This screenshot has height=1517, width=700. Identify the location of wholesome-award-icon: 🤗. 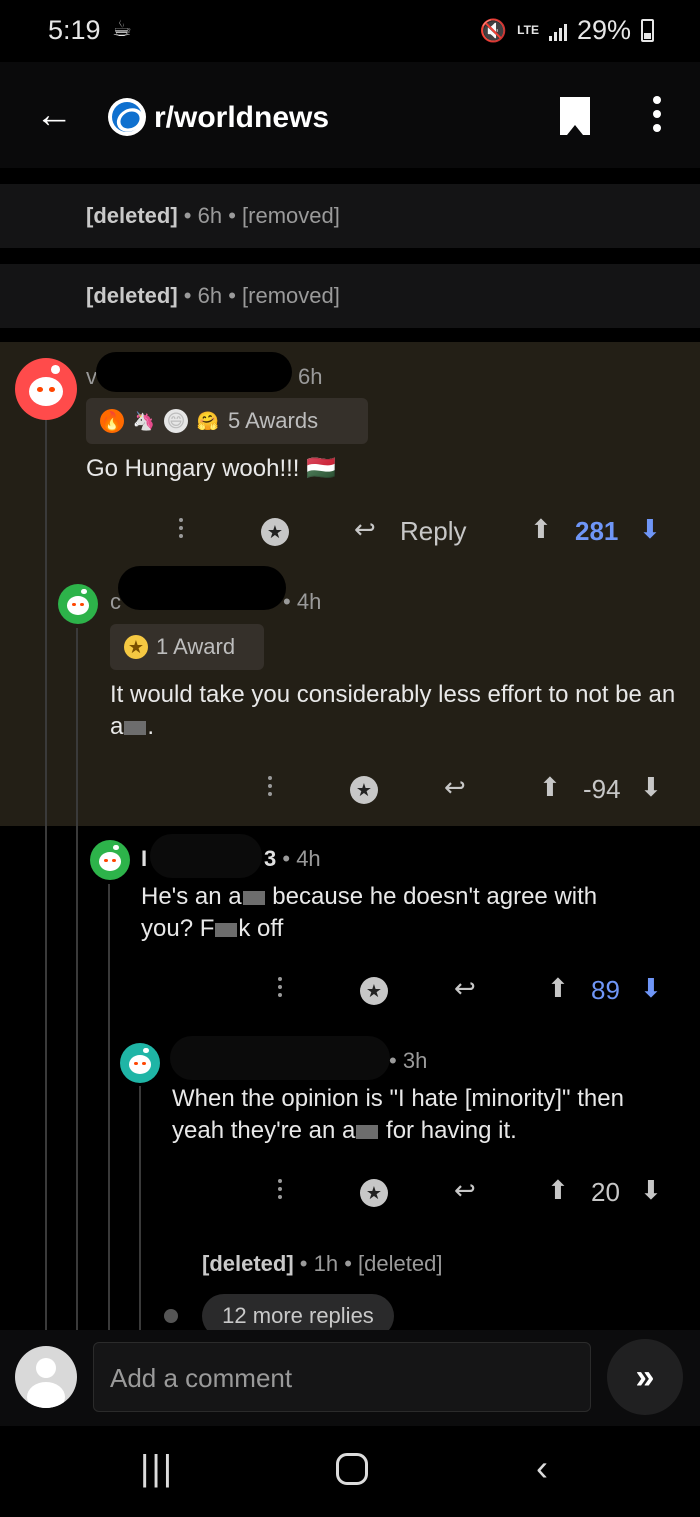
(208, 421).